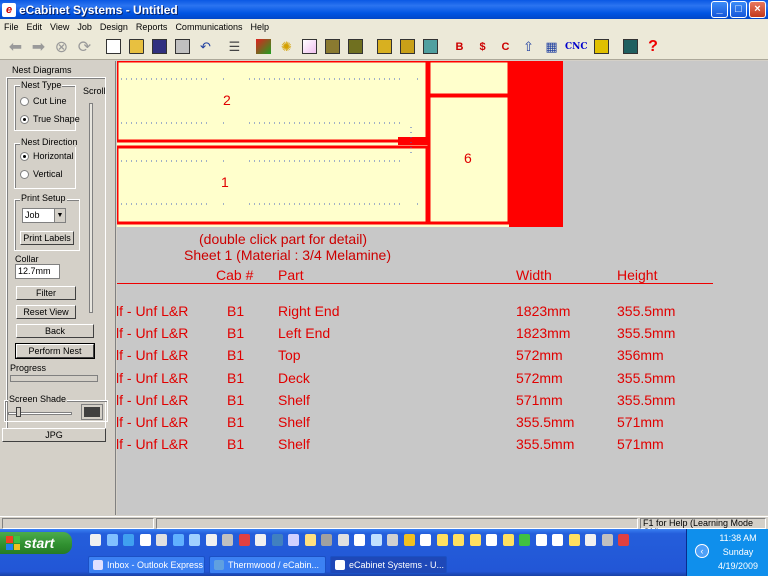 The height and width of the screenshot is (576, 768). Describe the element at coordinates (24, 101) in the screenshot. I see `cut-line-radio` at that location.